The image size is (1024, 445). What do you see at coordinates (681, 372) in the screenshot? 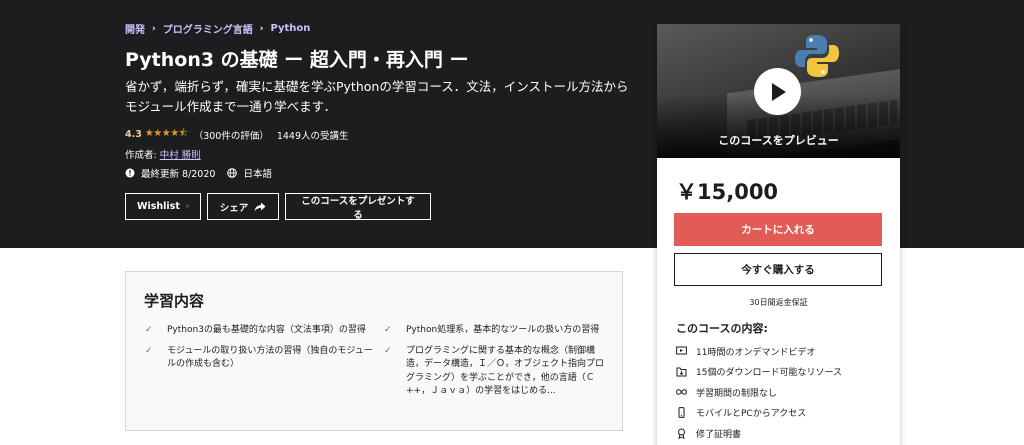
I see `download-file-icon` at bounding box center [681, 372].